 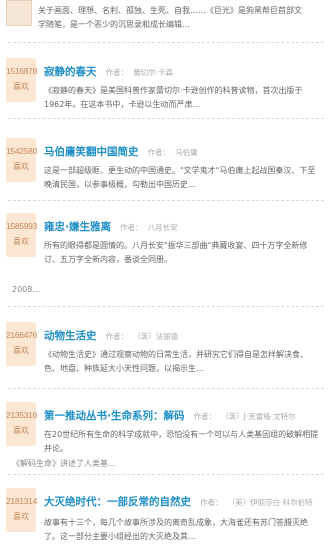 I want to click on book-title: 第一推动丛书·生命系列：解码, so click(x=114, y=416).